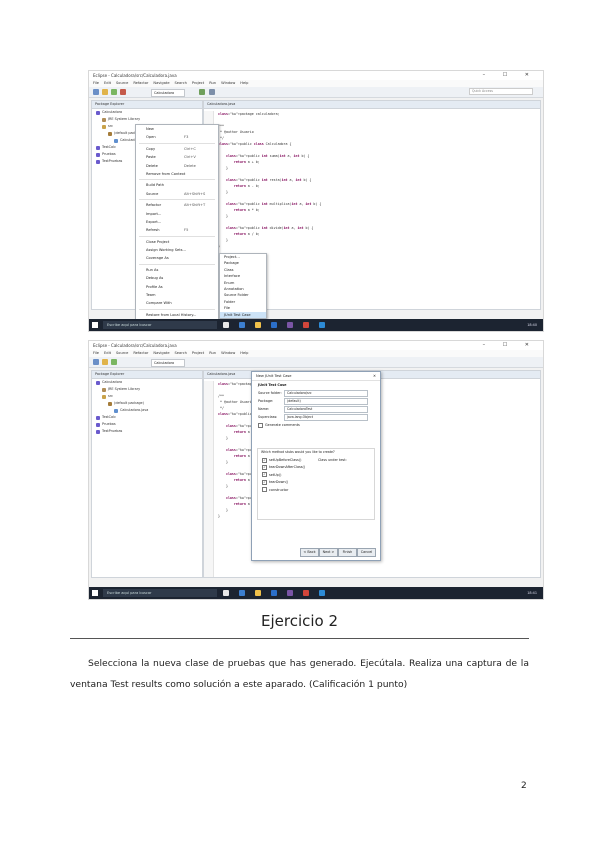  Describe the element at coordinates (316, 425) in the screenshot. I see `generate-comments-row: Generate comments` at that location.